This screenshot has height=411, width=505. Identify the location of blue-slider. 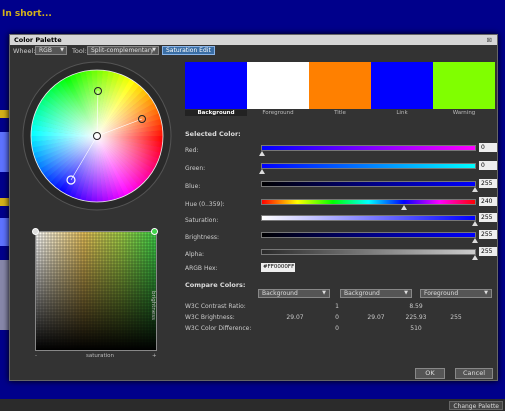
(369, 186).